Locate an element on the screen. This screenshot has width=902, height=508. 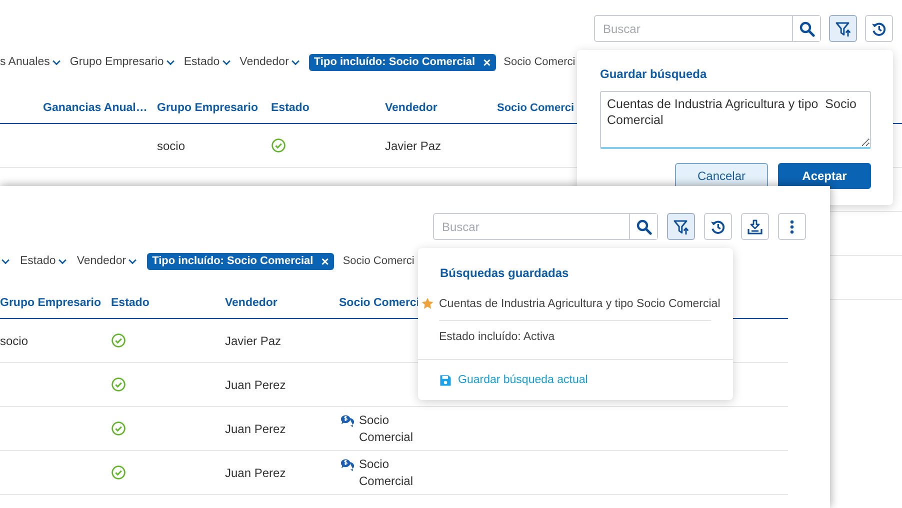
filter-dropdown: s Anuales is located at coordinates (31, 62).